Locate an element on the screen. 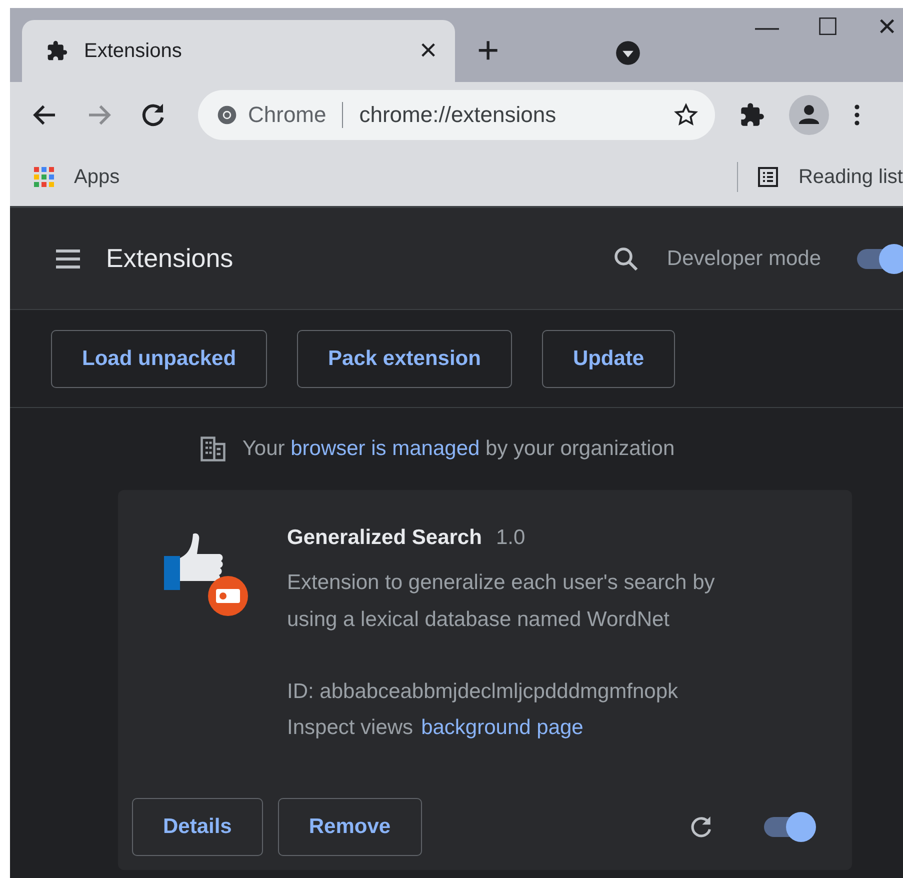  close-tab-button: × is located at coordinates (428, 51).